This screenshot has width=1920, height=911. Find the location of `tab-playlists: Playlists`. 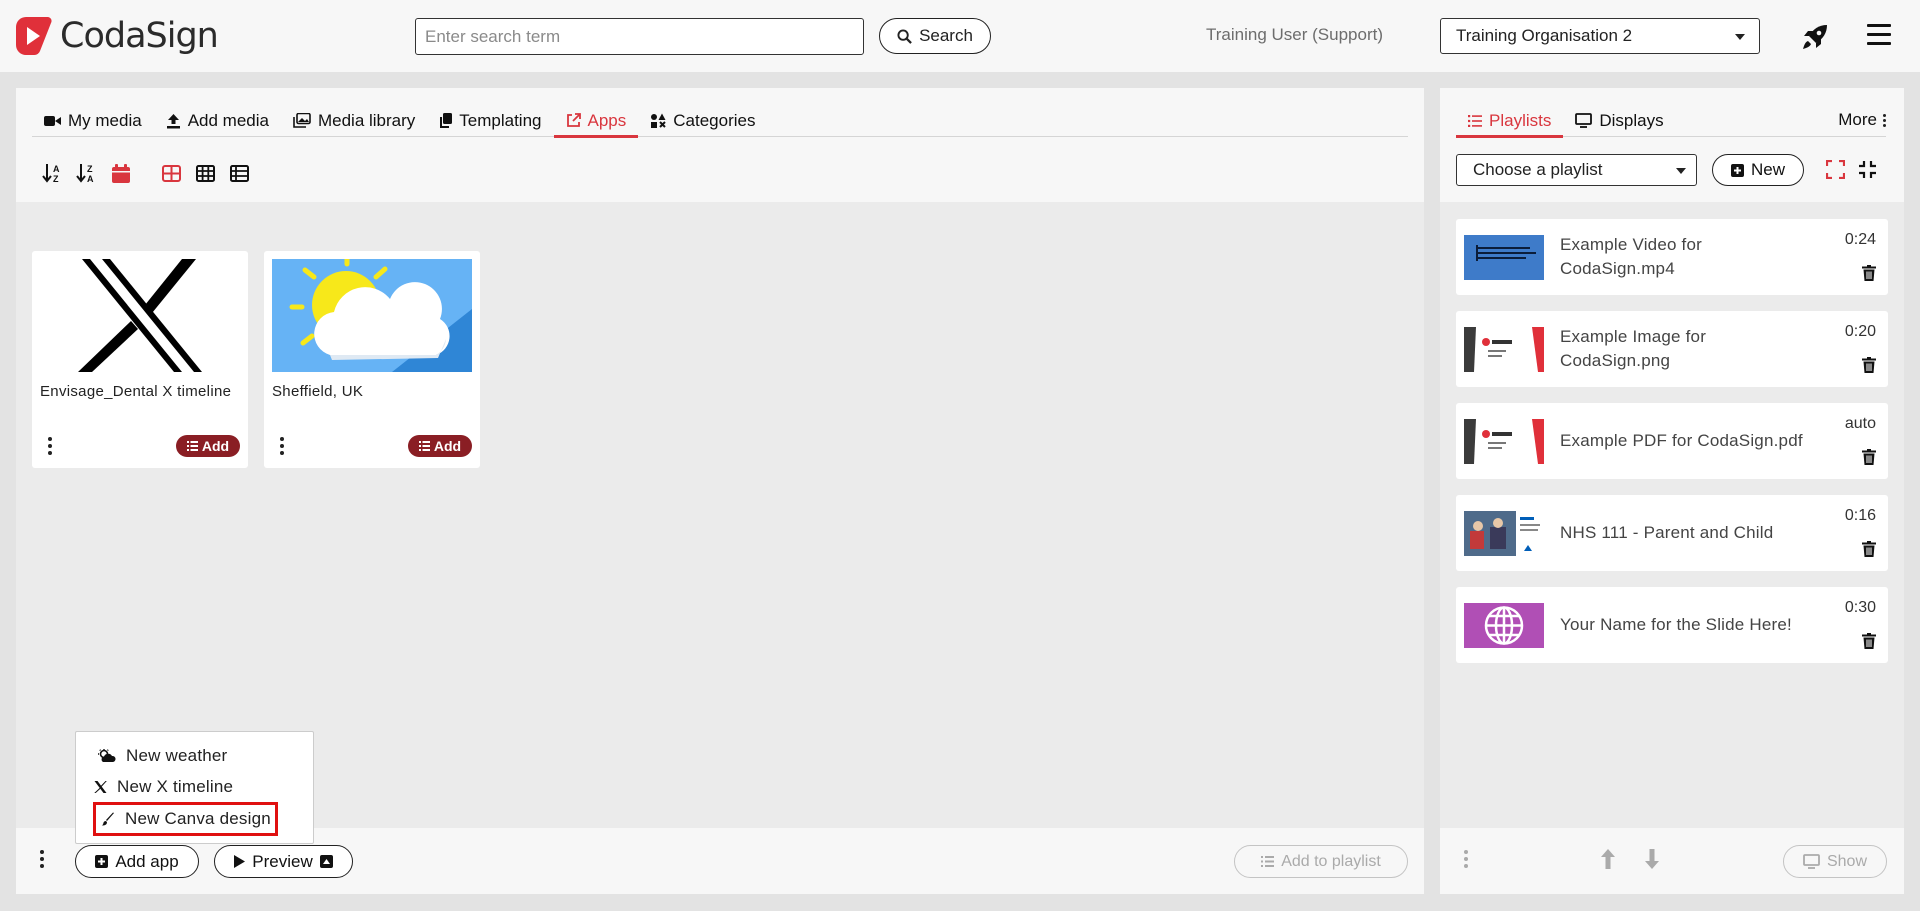

tab-playlists: Playlists is located at coordinates (1510, 121).